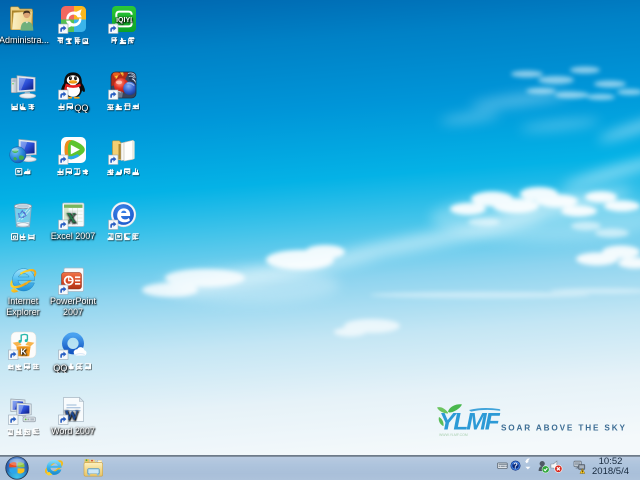  I want to click on svg-text: K, so click(23, 352).